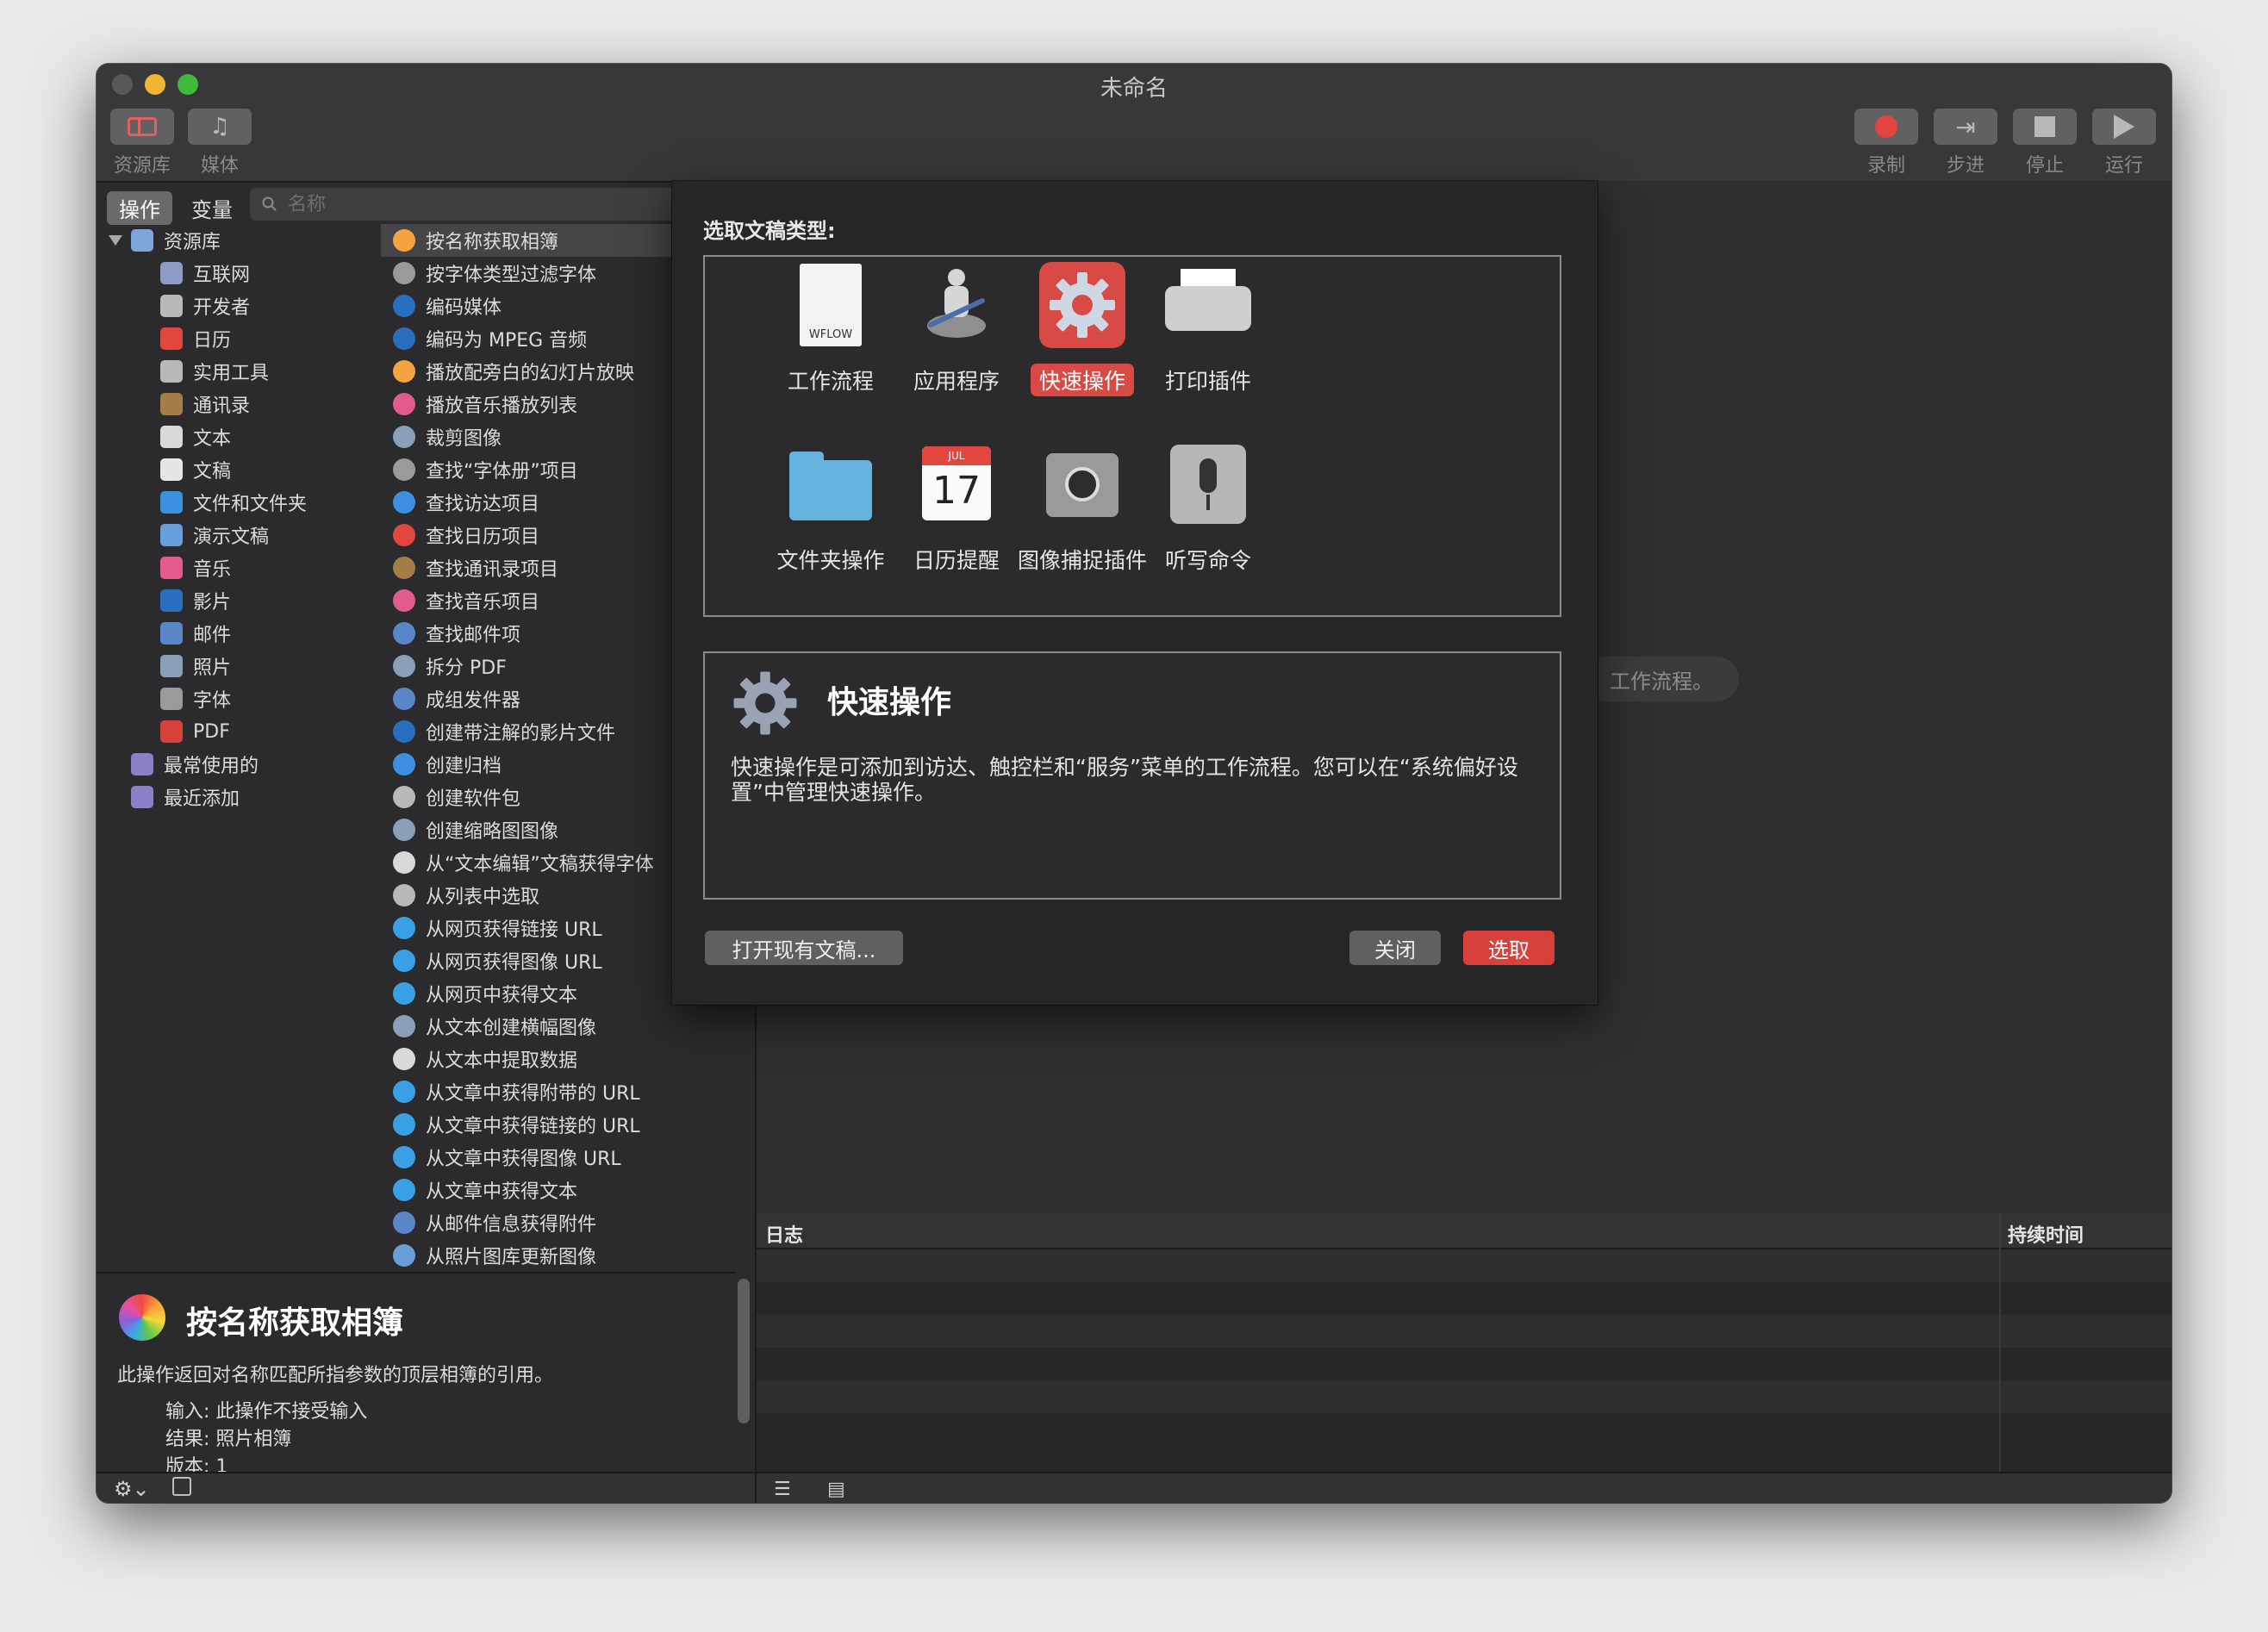 The image size is (2268, 1632). Describe the element at coordinates (241, 535) in the screenshot. I see `library-category-item: 演示文稿` at that location.